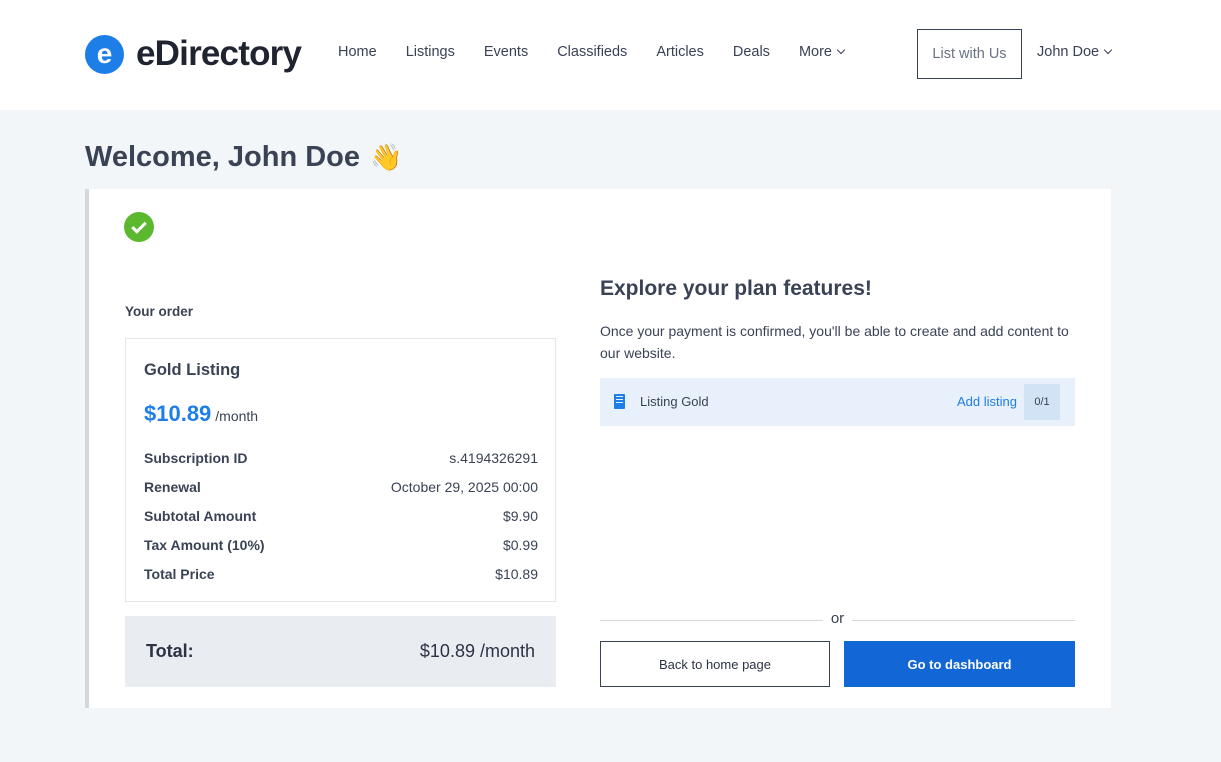 The width and height of the screenshot is (1221, 762). Describe the element at coordinates (192, 370) in the screenshot. I see `plan-name: Gold Listing` at that location.